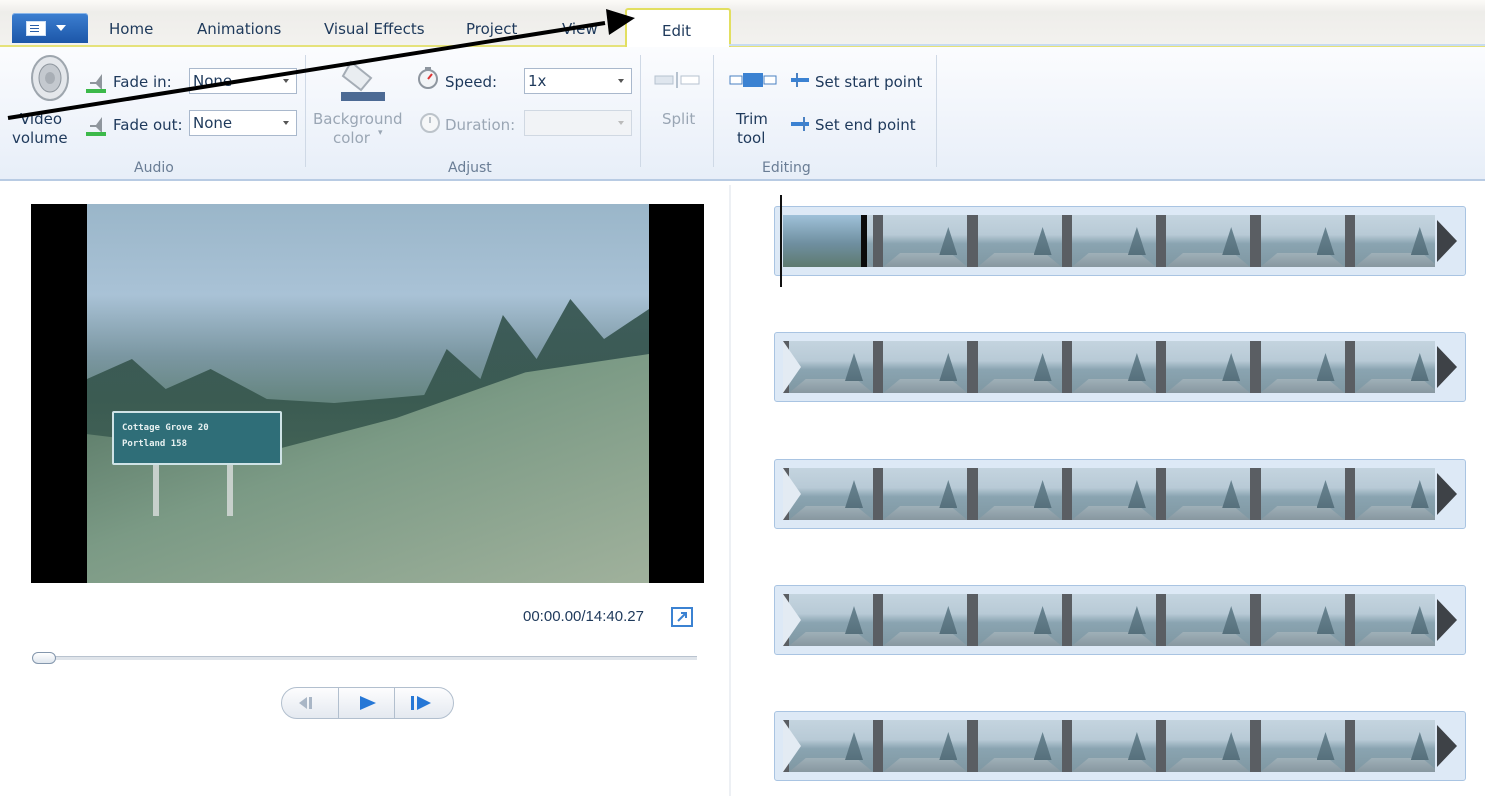 The width and height of the screenshot is (1485, 796). Describe the element at coordinates (351, 138) in the screenshot. I see `background-color-label-2: color` at that location.